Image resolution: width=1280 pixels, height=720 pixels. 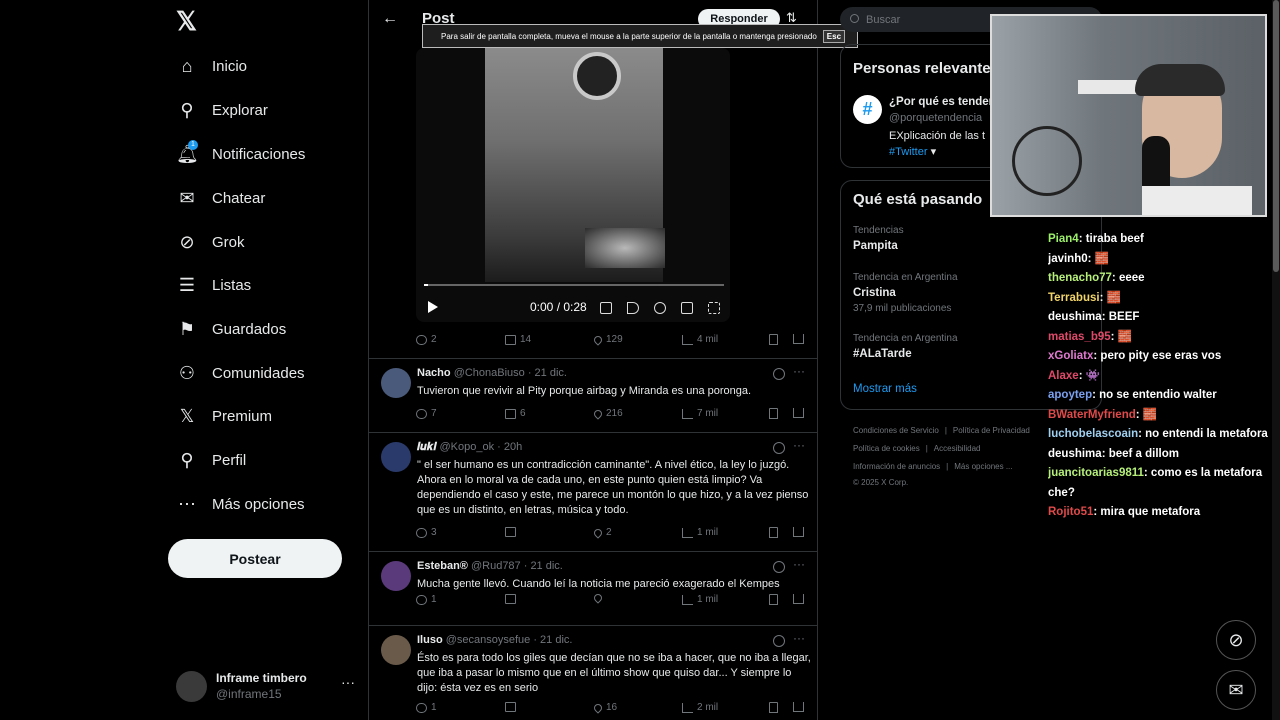 What do you see at coordinates (1236, 690) in the screenshot?
I see `messages-fab-icon: ✉` at bounding box center [1236, 690].